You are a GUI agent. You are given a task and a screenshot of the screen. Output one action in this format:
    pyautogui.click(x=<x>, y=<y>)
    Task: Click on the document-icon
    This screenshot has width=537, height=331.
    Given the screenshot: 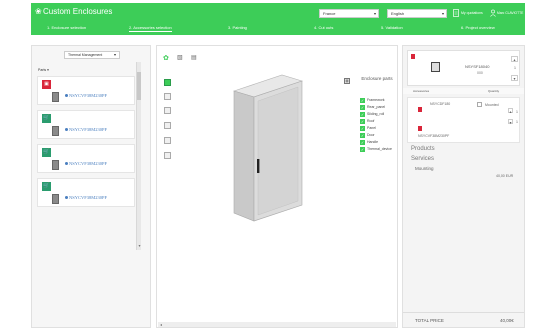 What is the action you would take?
    pyautogui.click(x=456, y=13)
    